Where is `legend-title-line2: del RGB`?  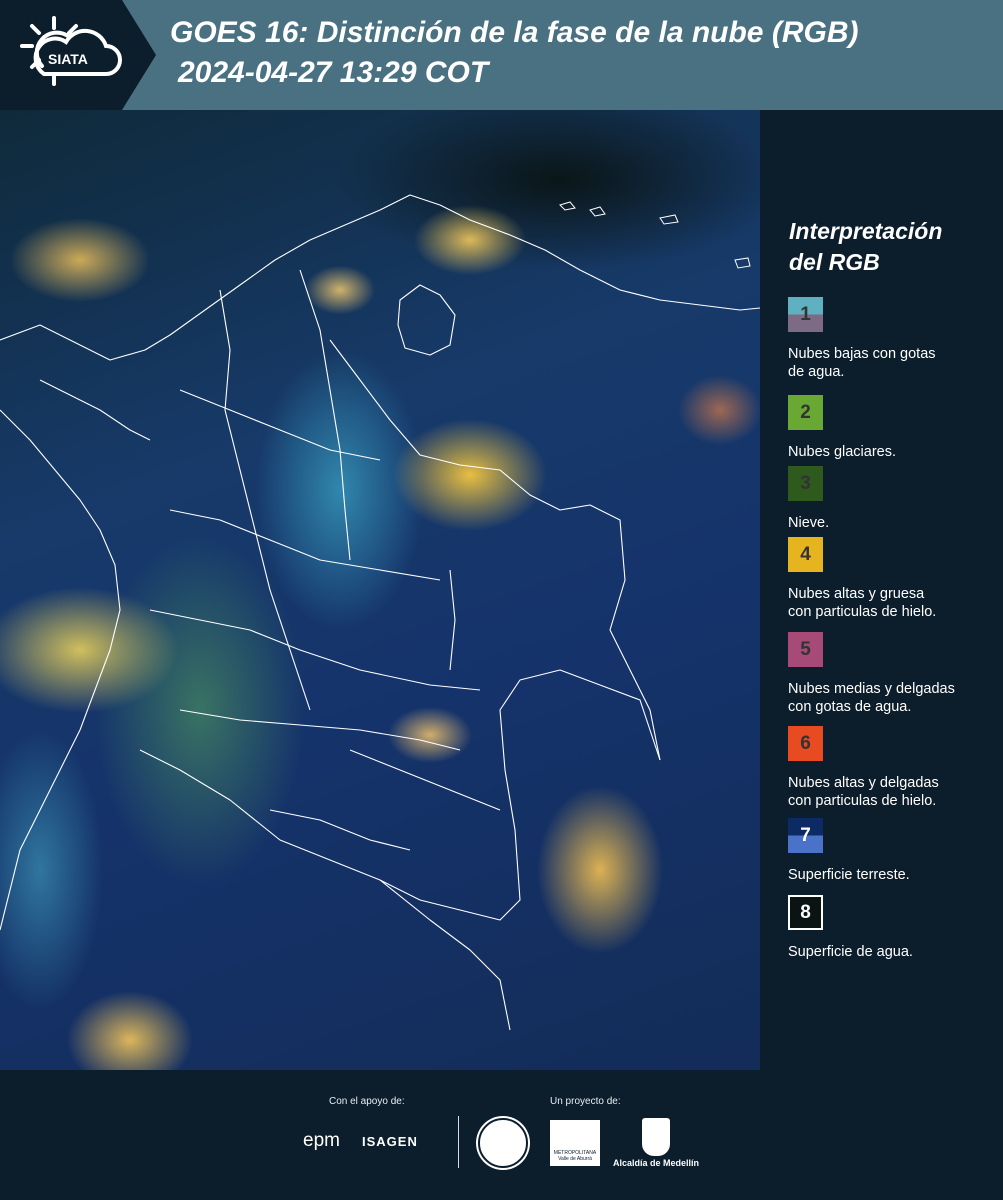 legend-title-line2: del RGB is located at coordinates (834, 262).